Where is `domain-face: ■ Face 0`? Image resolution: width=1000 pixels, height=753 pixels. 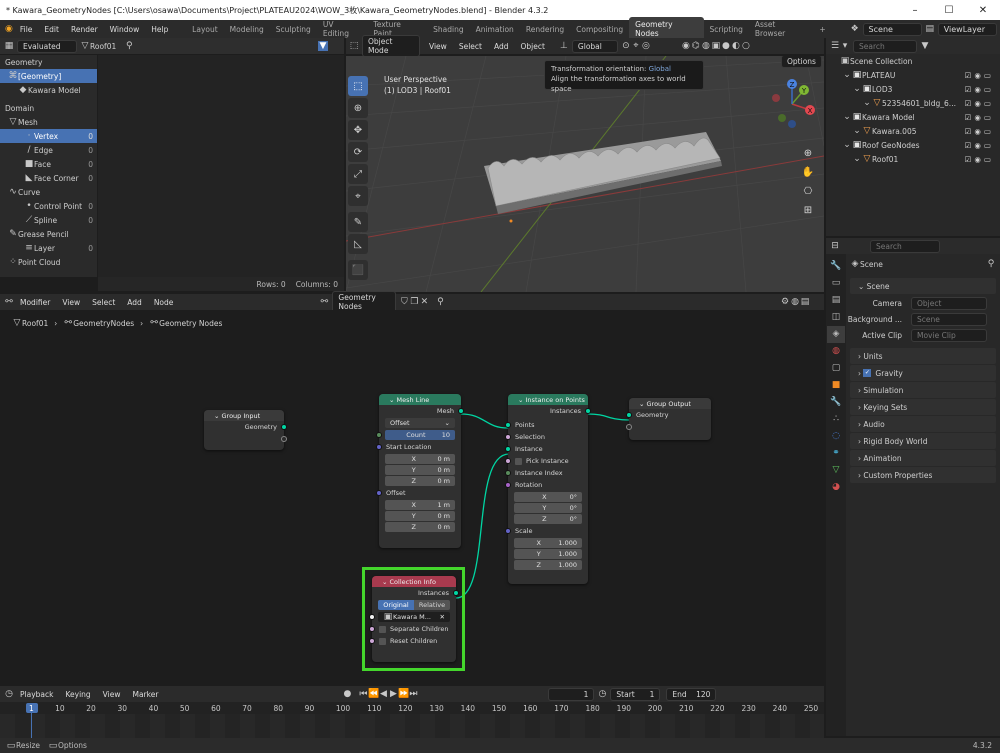
domain-face: ■ Face 0 is located at coordinates (48, 164).